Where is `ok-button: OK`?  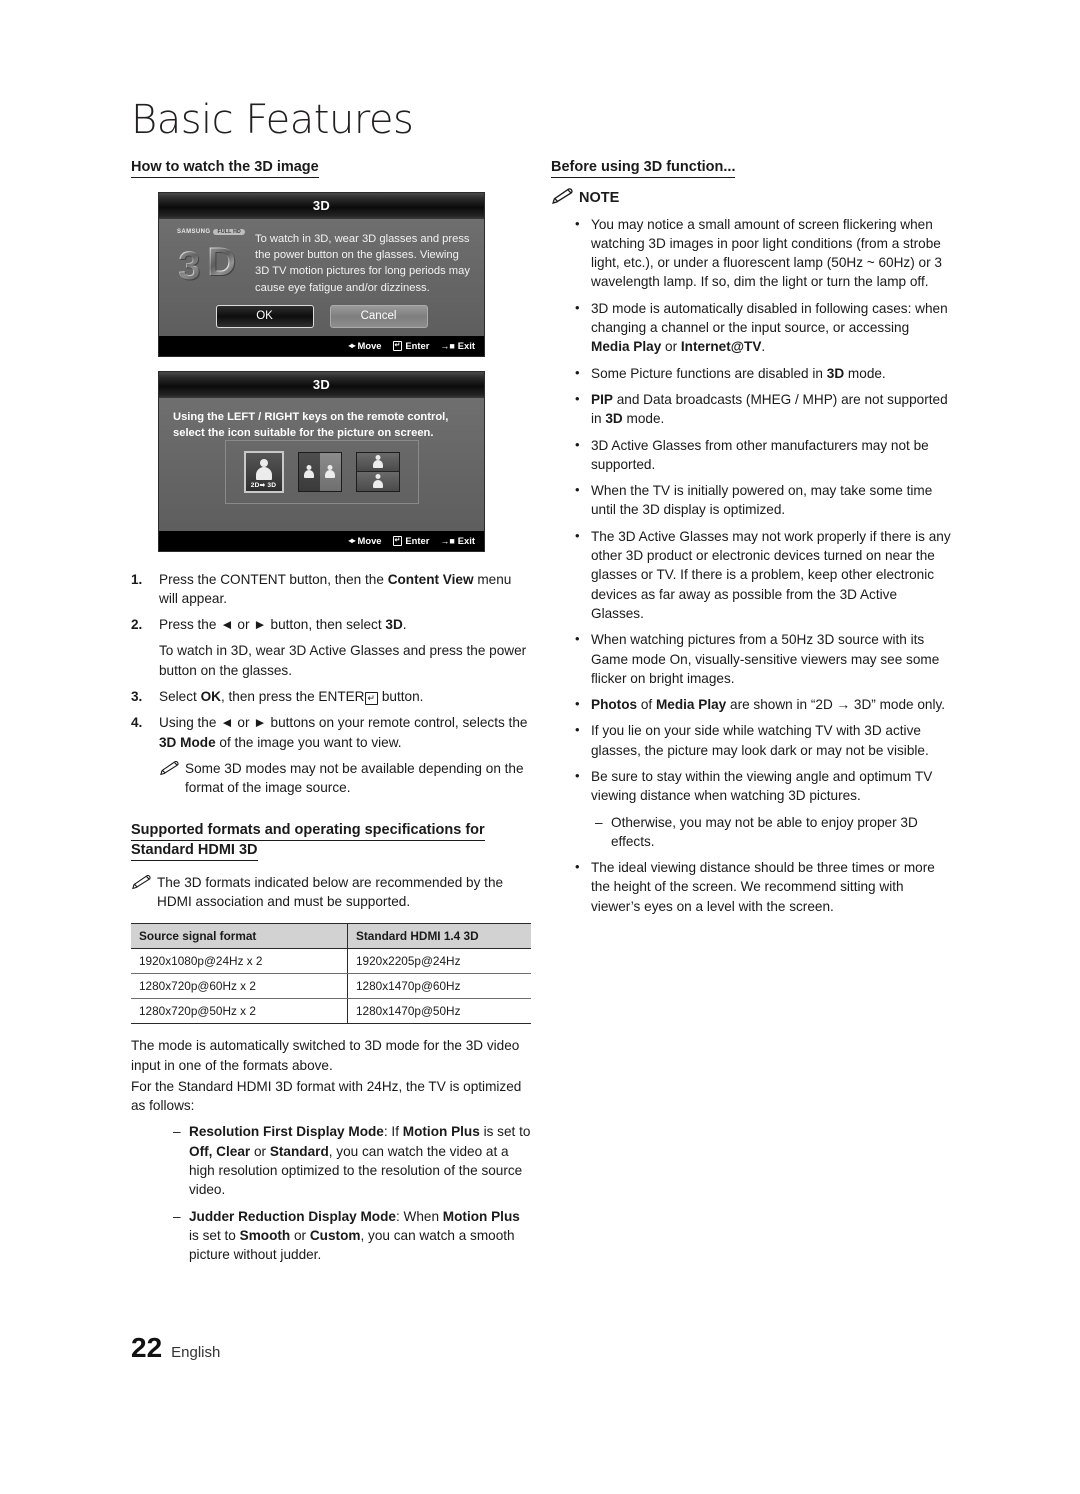
ok-button: OK is located at coordinates (264, 316).